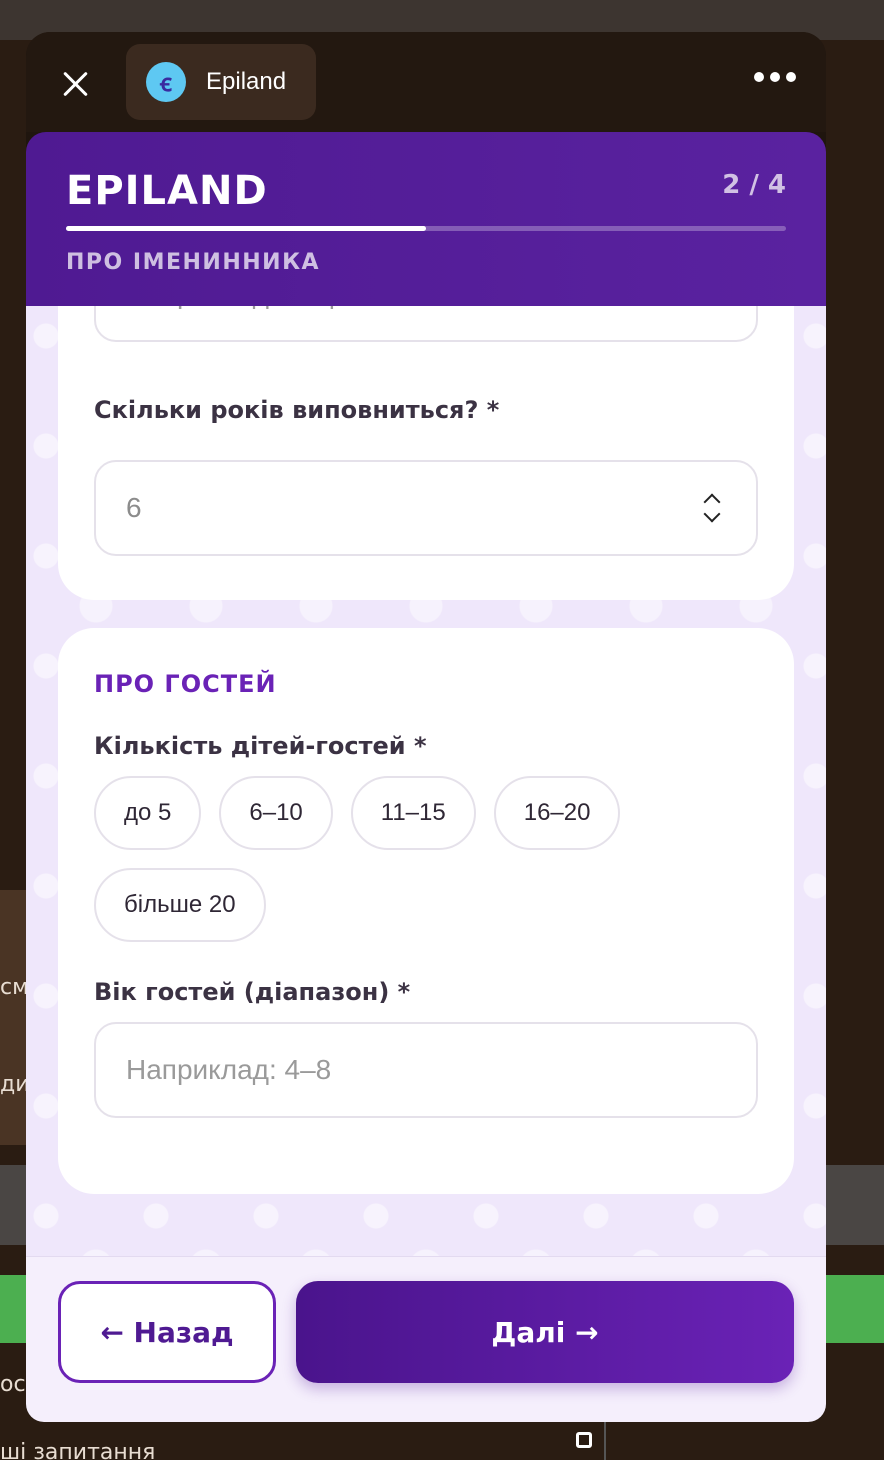  I want to click on guest-count-label: Кількість дітей-гостей *, so click(260, 746).